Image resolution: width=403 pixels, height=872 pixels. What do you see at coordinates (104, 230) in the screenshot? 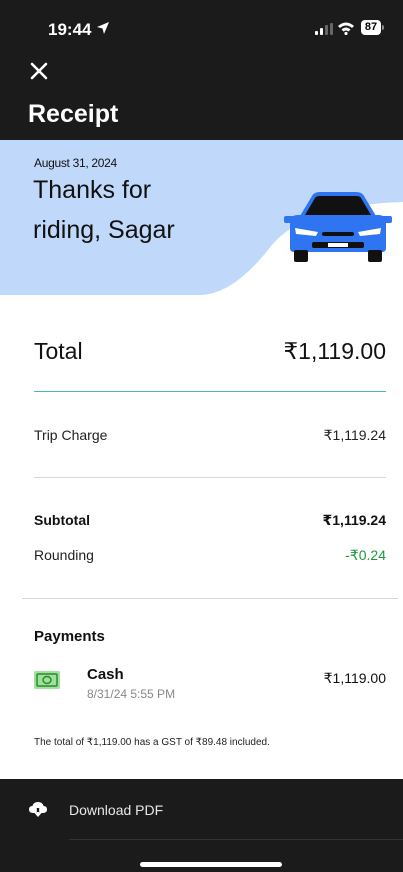
I see `thanks-message-line-2: riding, Sagar` at bounding box center [104, 230].